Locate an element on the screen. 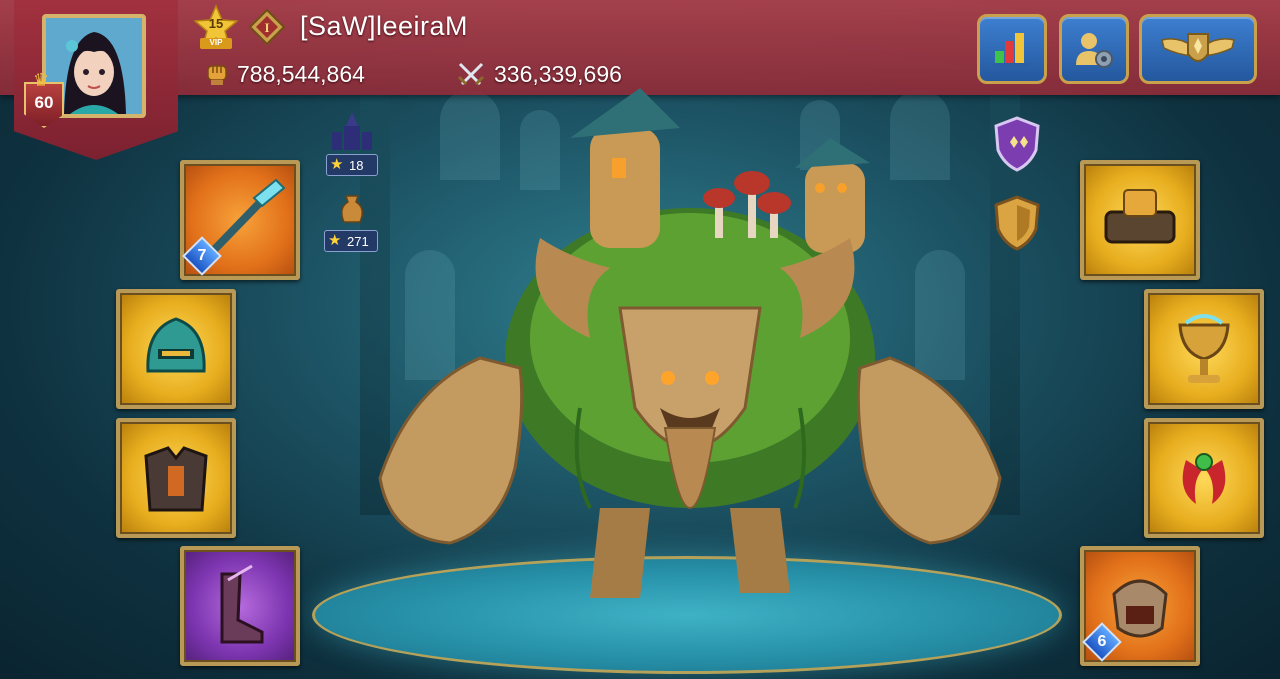 This screenshot has width=1280, height=679. vase-stars: 271 is located at coordinates (358, 241).